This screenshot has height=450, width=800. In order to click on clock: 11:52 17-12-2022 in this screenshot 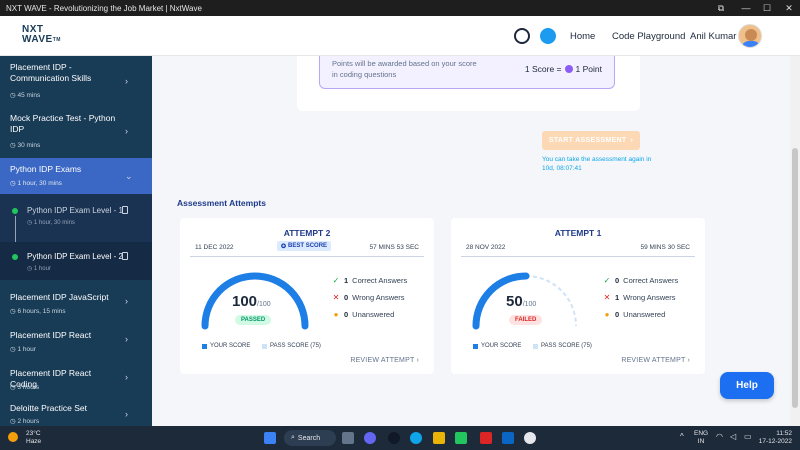, I will do `click(775, 438)`.